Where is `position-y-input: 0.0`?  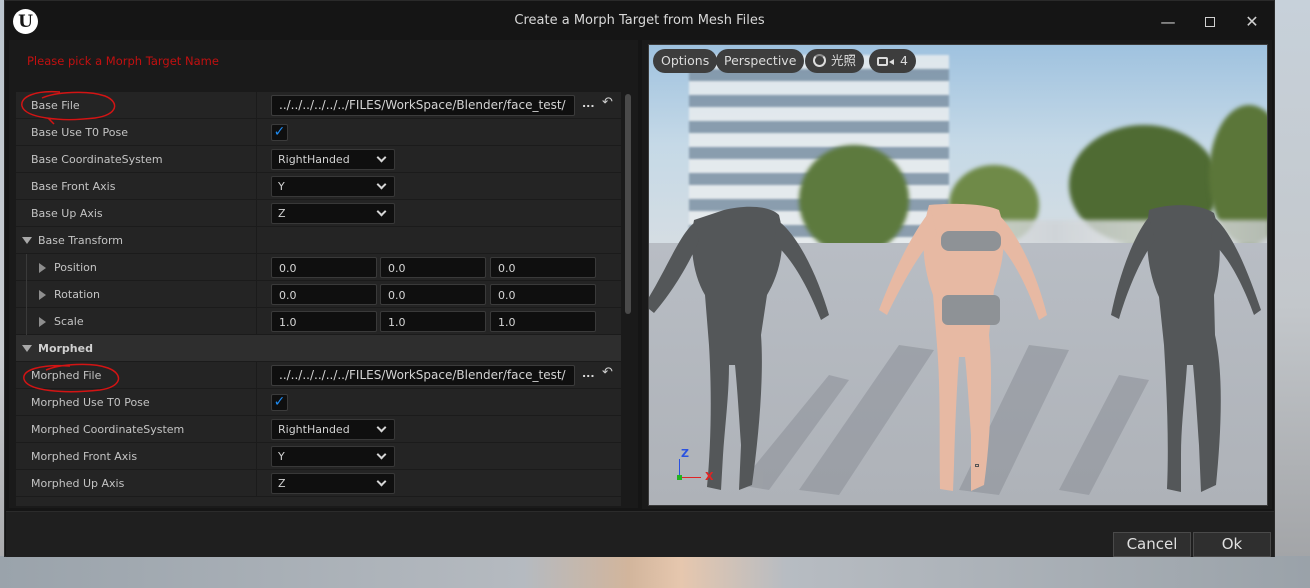 position-y-input: 0.0 is located at coordinates (433, 267).